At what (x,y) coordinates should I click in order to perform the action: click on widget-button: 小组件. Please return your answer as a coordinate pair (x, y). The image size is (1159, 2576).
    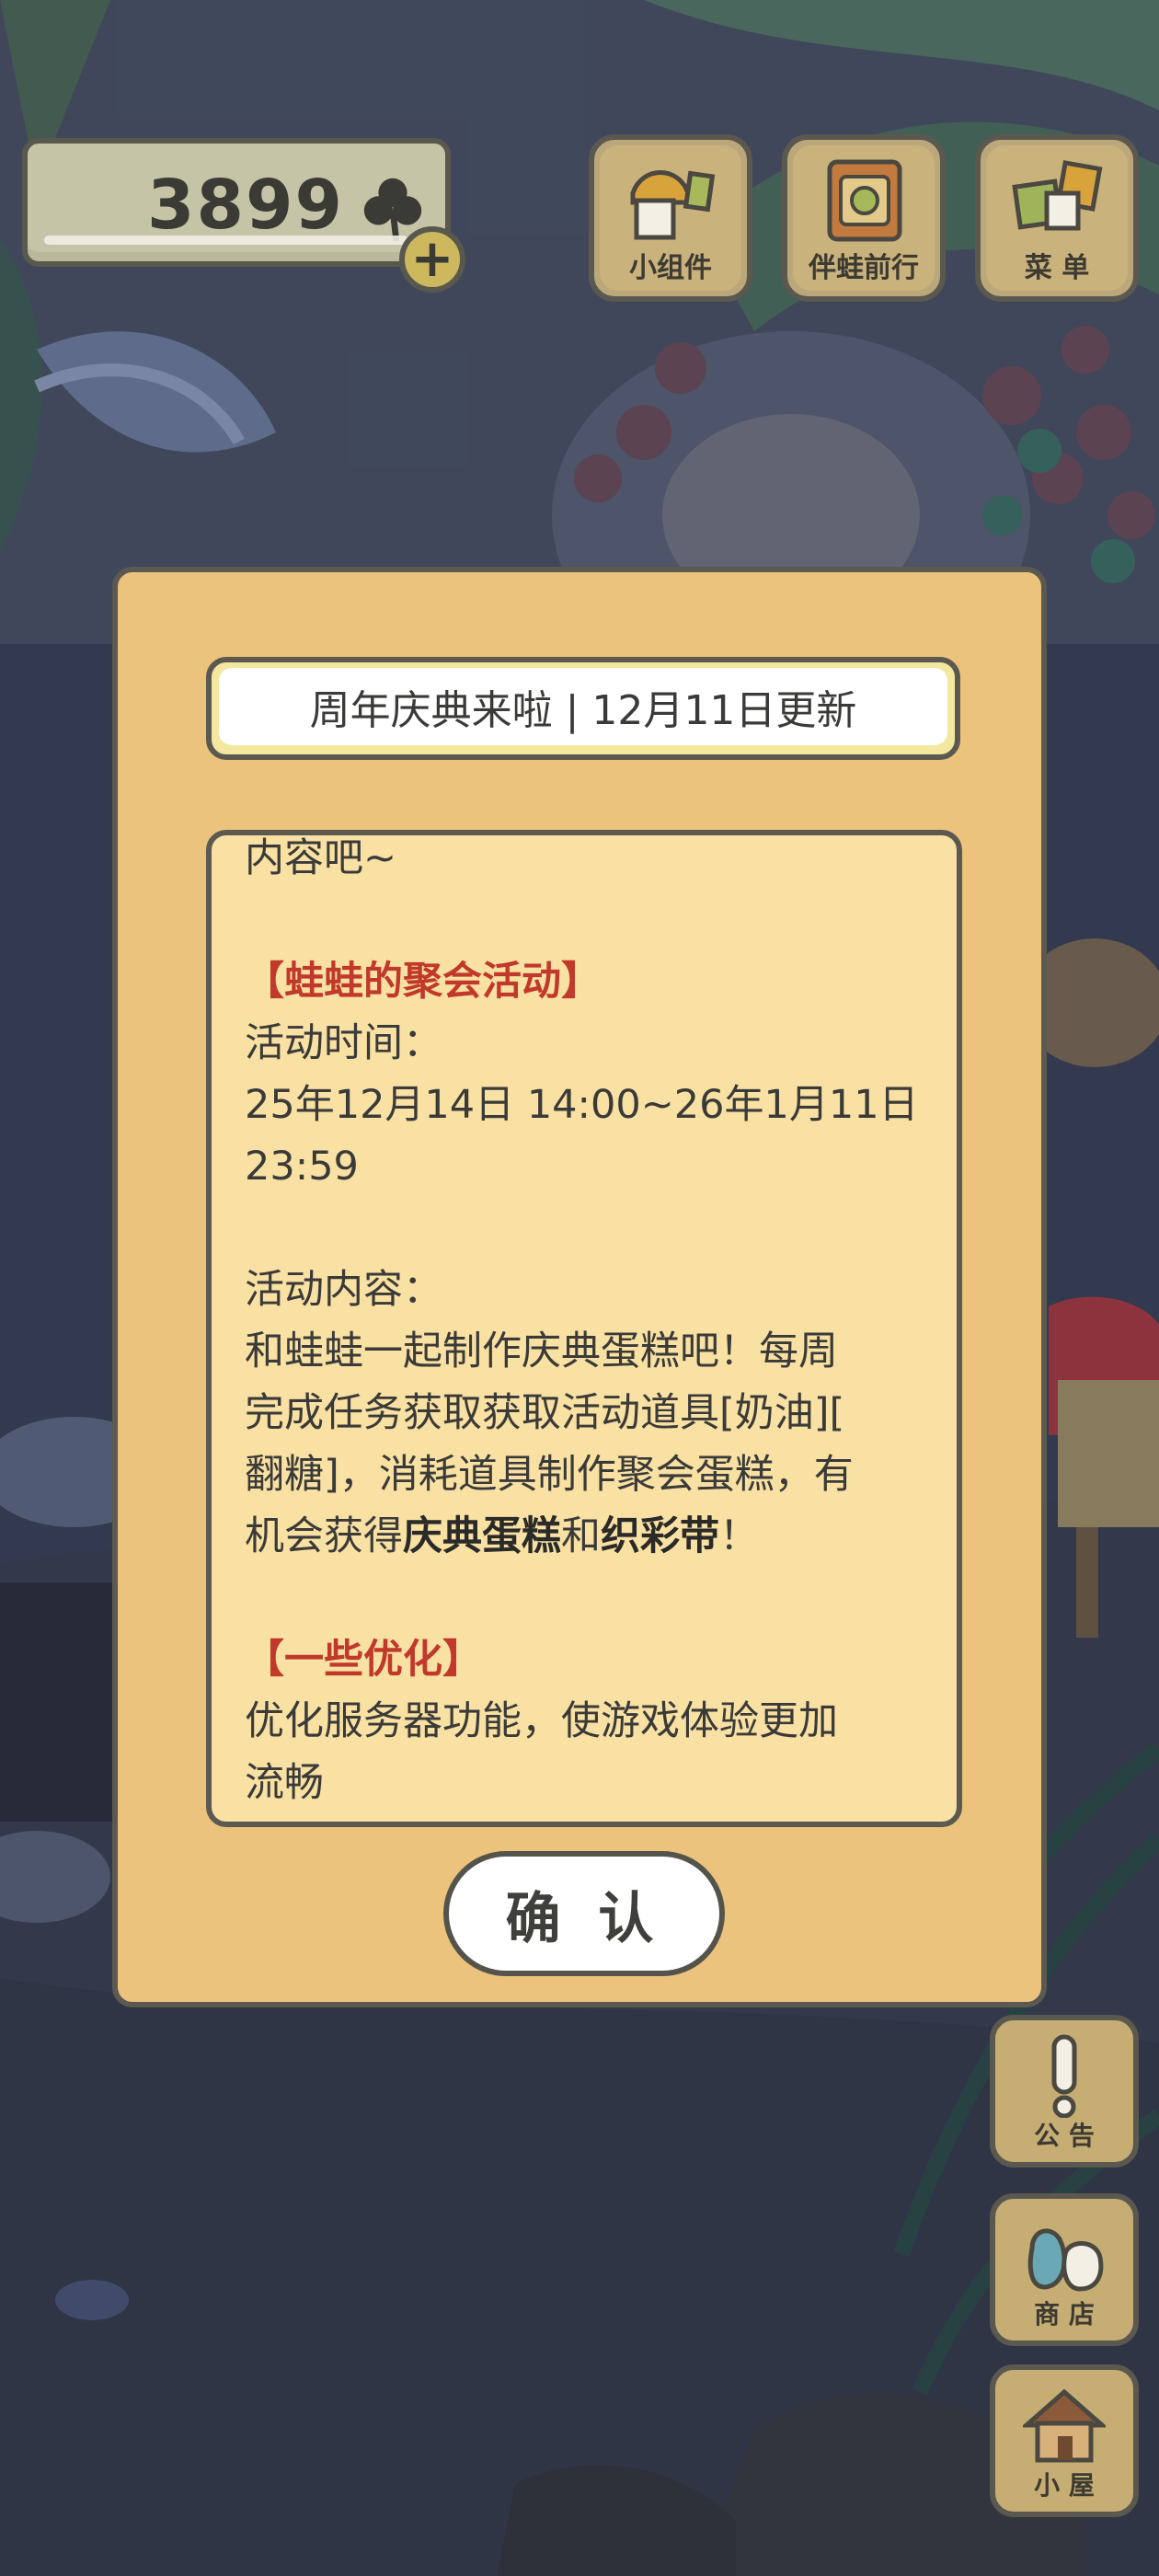
    Looking at the image, I should click on (670, 218).